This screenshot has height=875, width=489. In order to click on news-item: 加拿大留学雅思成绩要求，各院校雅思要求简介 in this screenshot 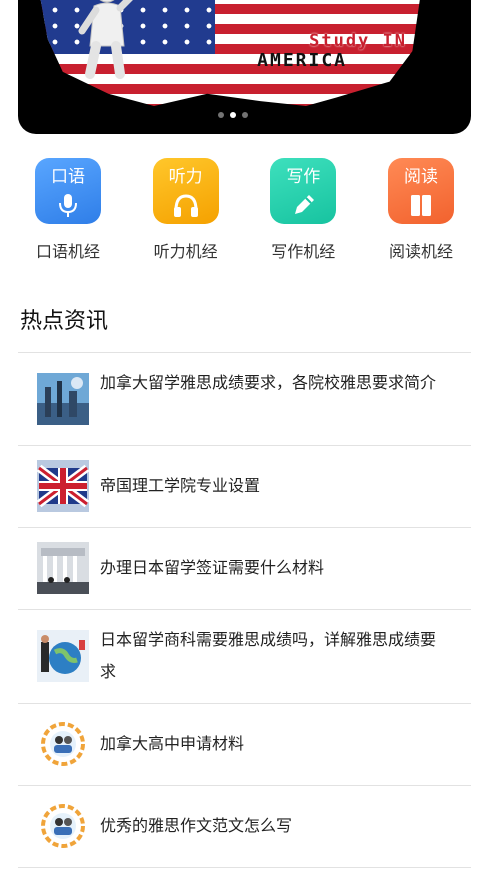, I will do `click(244, 399)`.